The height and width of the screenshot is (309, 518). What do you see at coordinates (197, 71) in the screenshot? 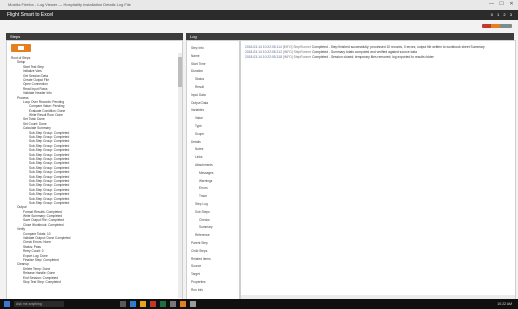
I see `detail-item: Duration` at bounding box center [197, 71].